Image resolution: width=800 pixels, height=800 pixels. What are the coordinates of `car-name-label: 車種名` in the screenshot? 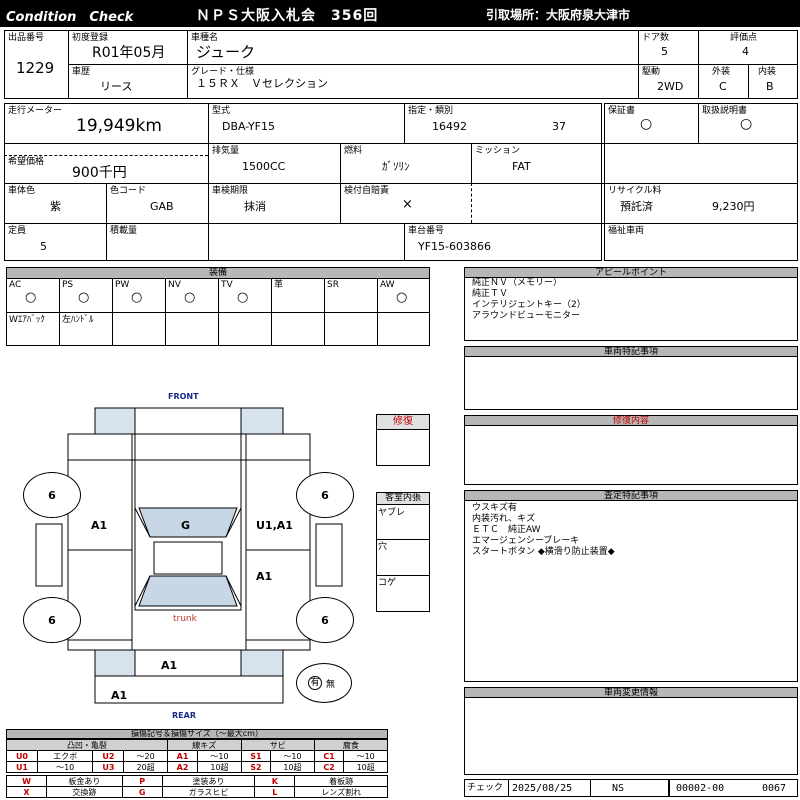 It's located at (205, 38).